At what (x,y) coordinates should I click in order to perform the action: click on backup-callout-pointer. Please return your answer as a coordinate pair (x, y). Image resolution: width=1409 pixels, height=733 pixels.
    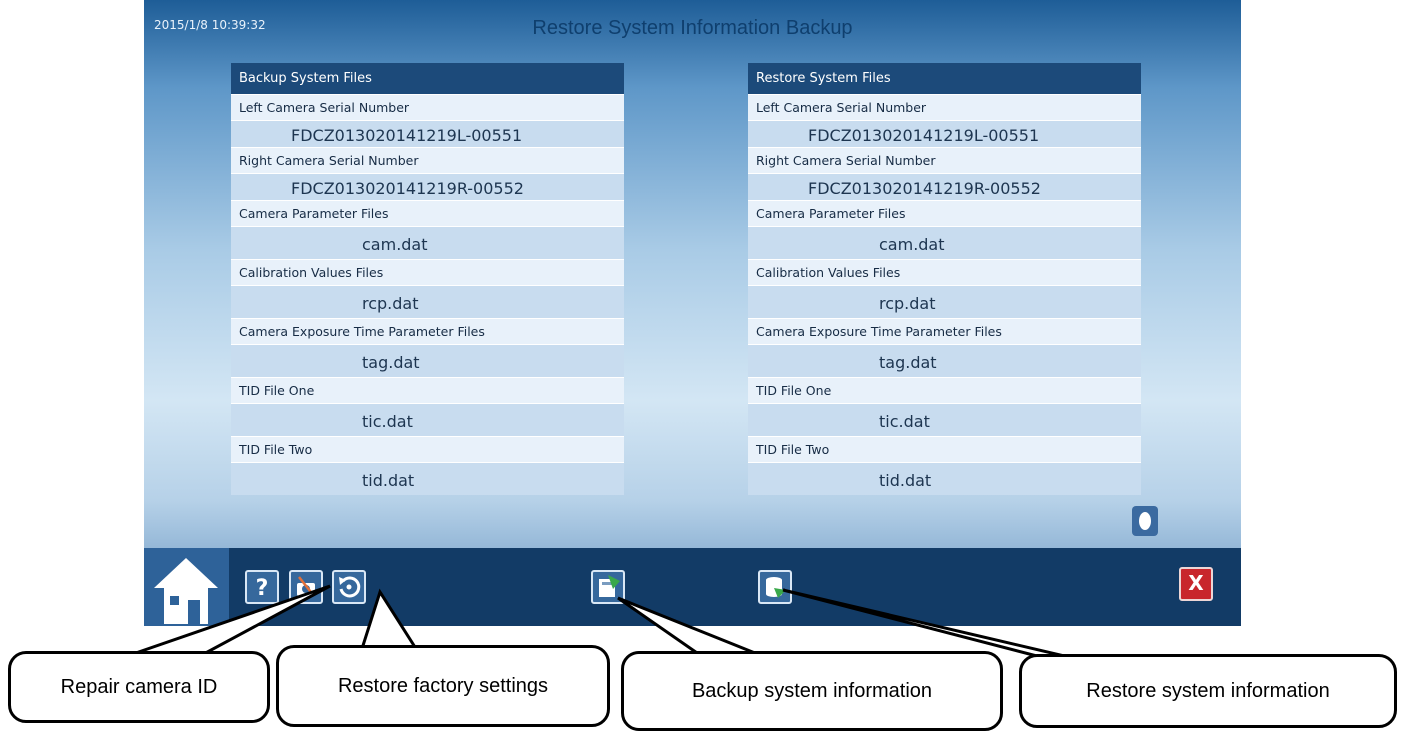
    Looking at the image, I should click on (689, 626).